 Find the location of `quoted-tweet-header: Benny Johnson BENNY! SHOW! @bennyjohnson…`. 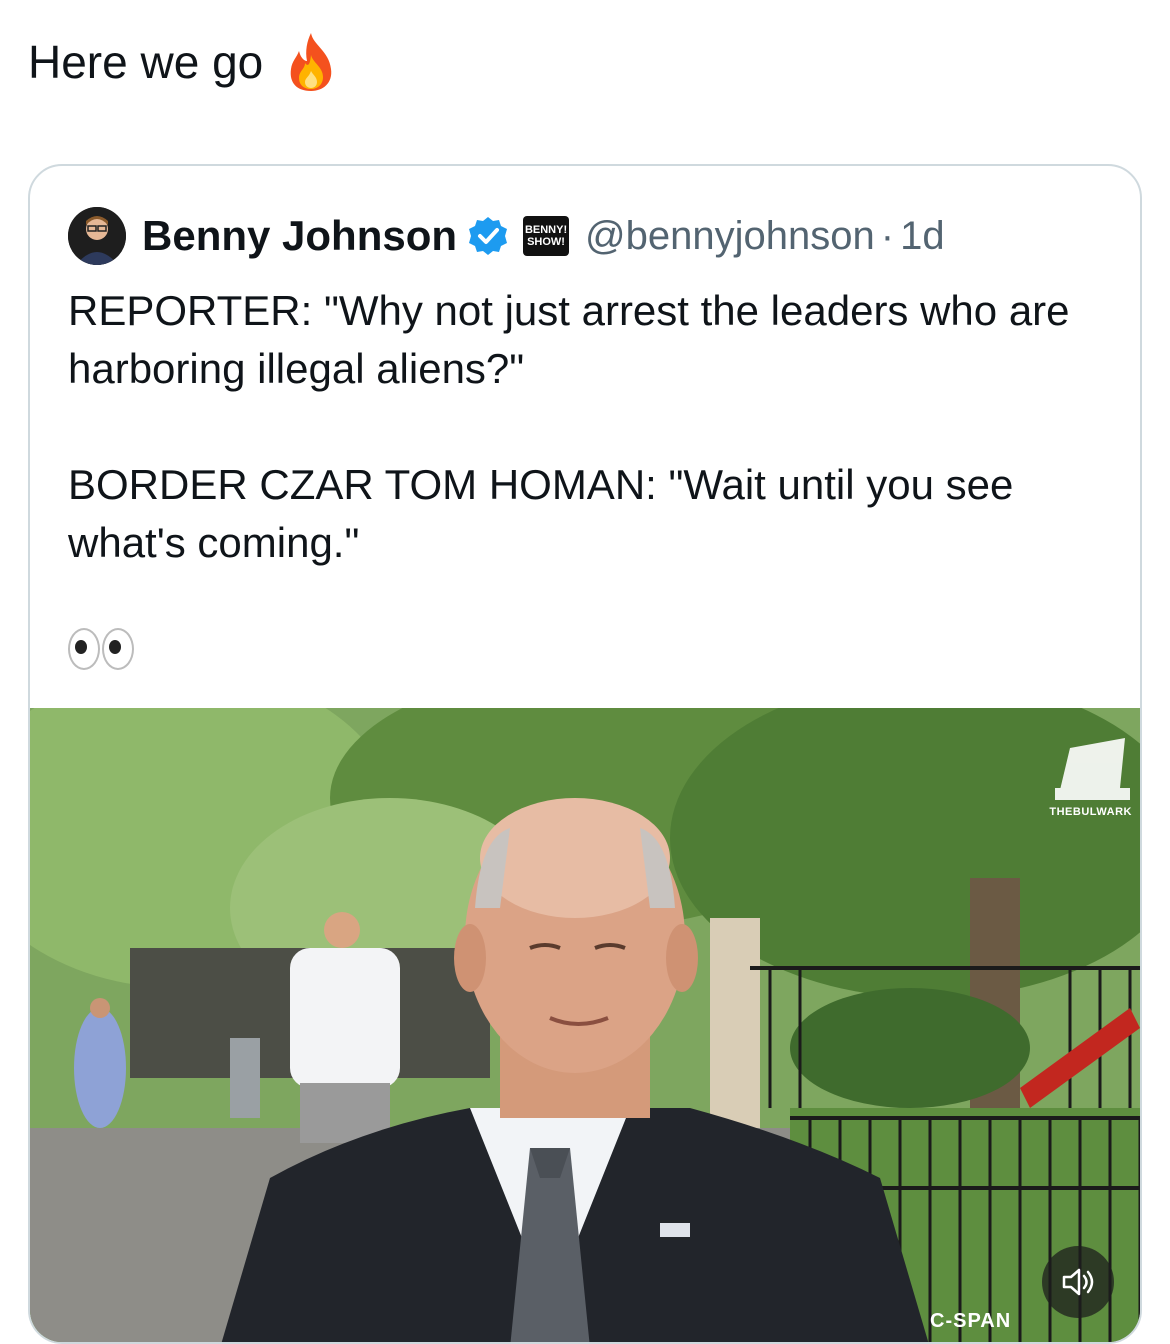

quoted-tweet-header: Benny Johnson BENNY! SHOW! @bennyjohnson… is located at coordinates (506, 236).